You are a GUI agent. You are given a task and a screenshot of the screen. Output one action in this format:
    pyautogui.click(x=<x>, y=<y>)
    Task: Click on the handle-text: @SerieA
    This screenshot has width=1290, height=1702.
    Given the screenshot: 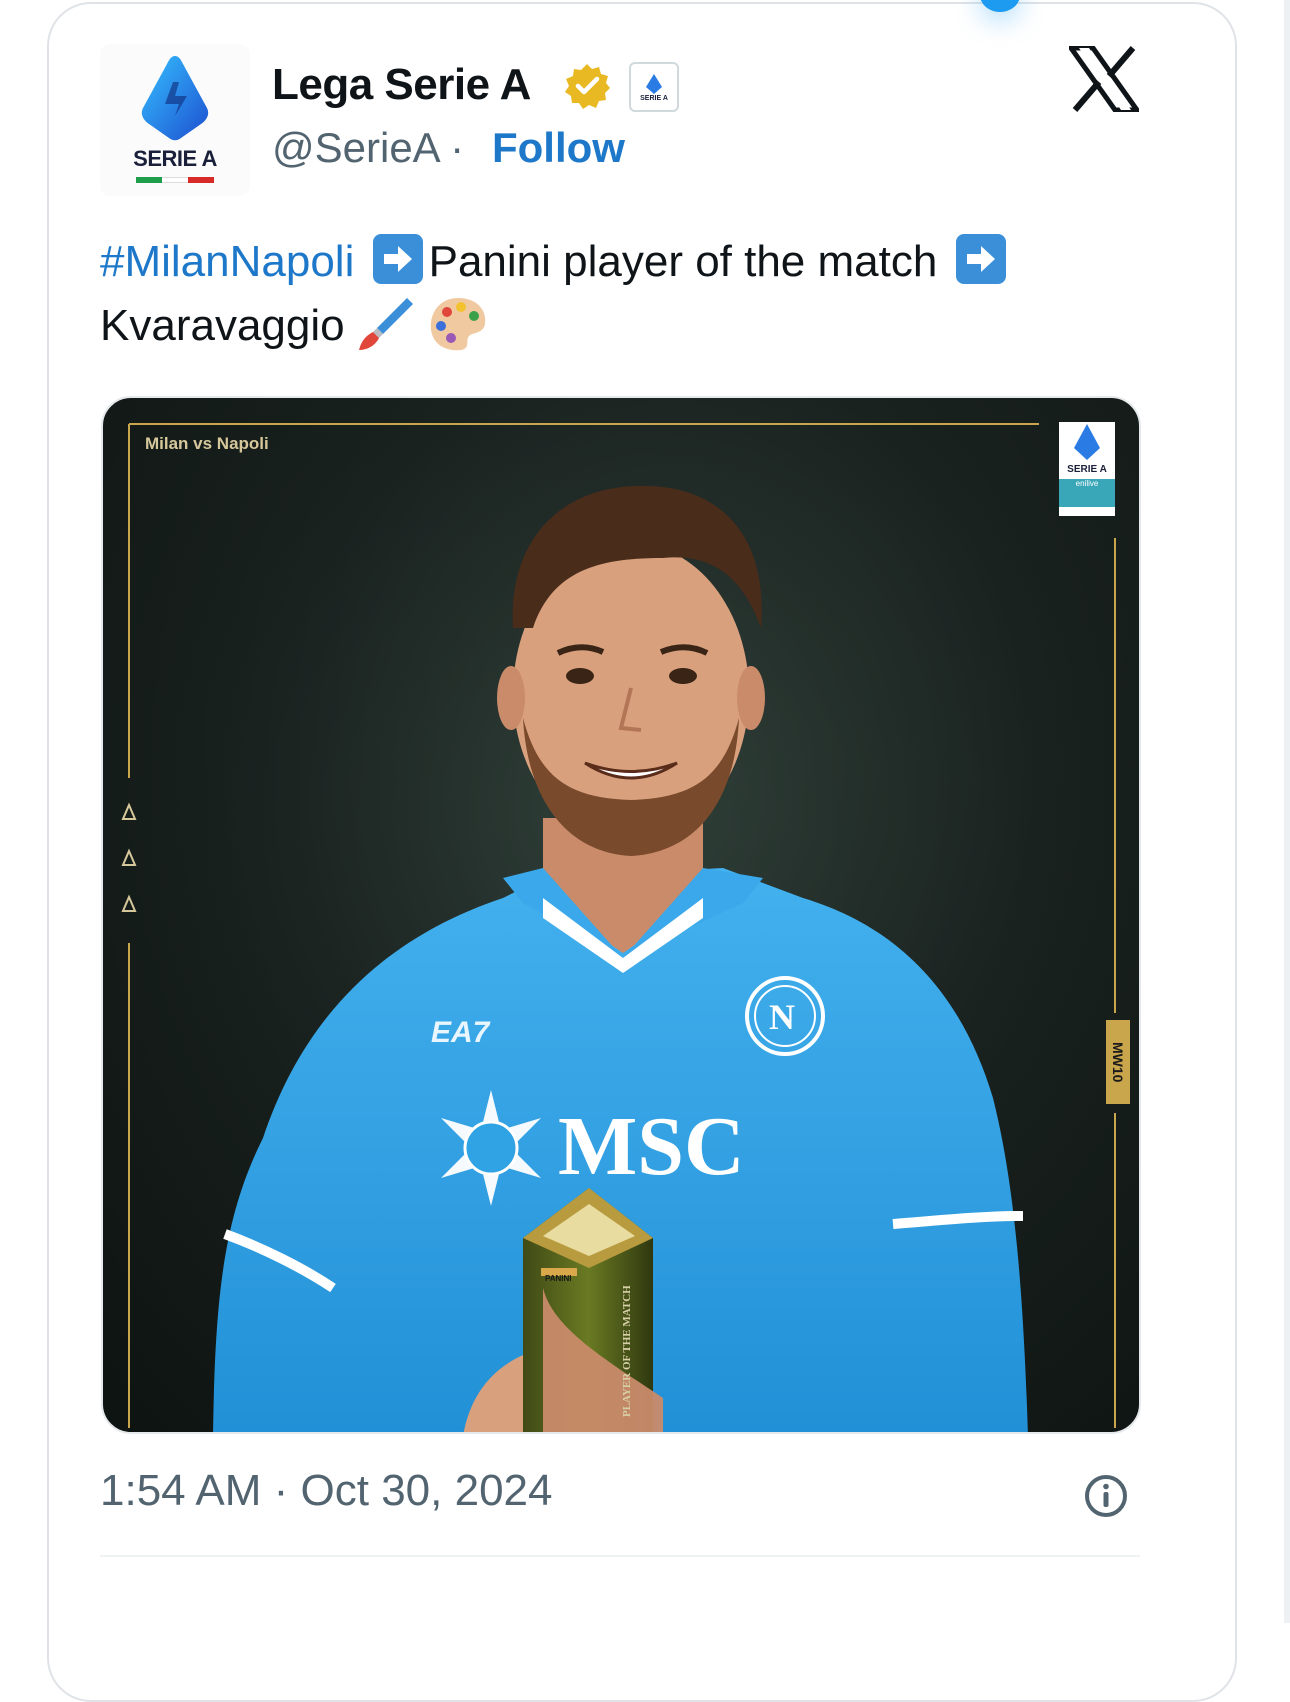 What is the action you would take?
    pyautogui.click(x=355, y=147)
    